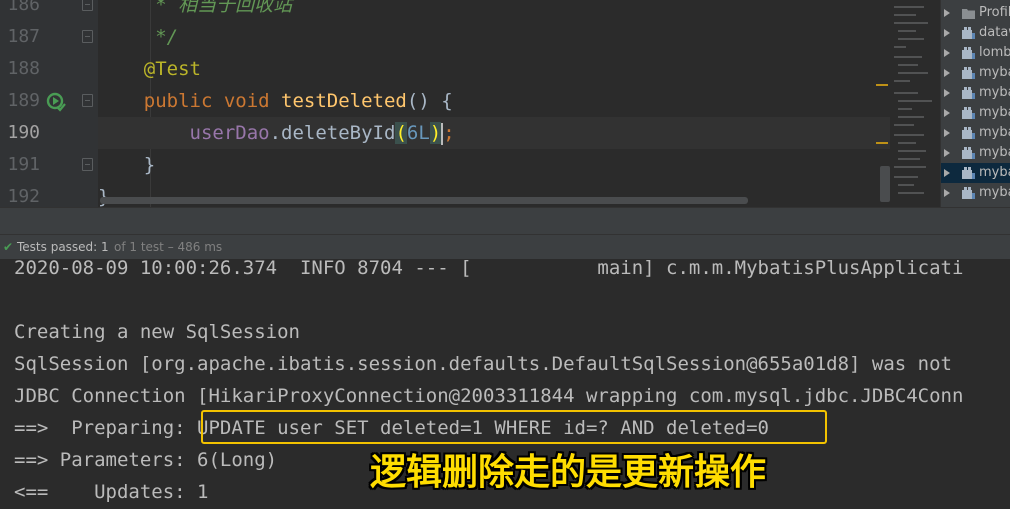  Describe the element at coordinates (435, 133) in the screenshot. I see `code-token: )` at that location.